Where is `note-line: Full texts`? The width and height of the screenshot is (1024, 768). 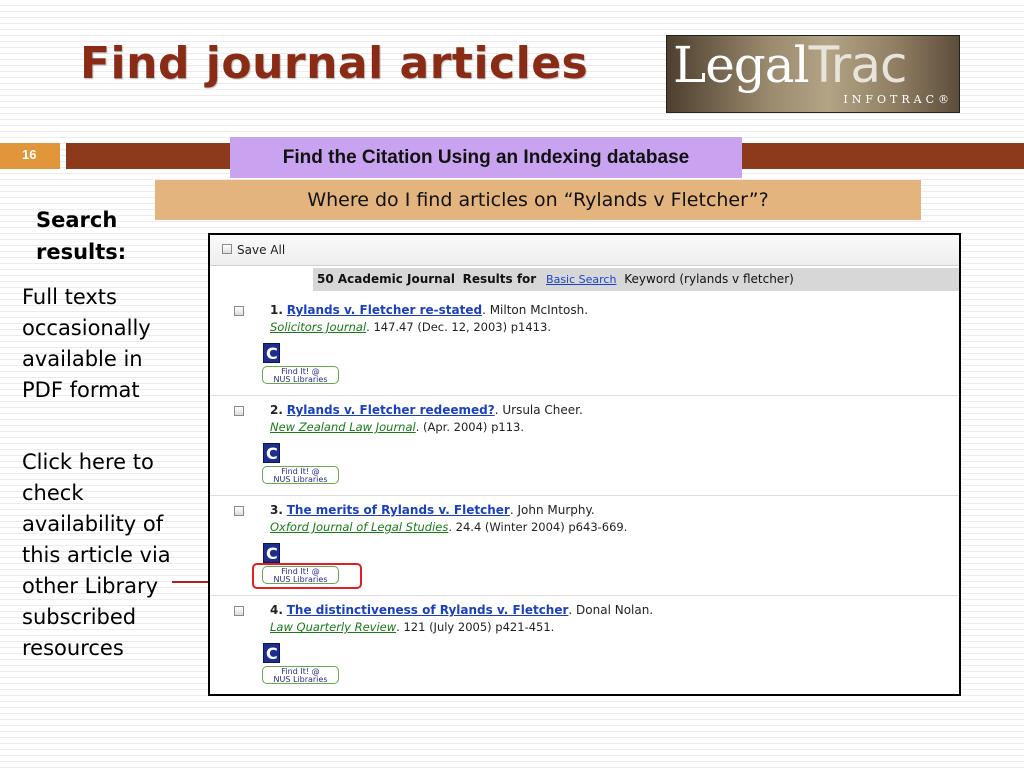
note-line: Full texts is located at coordinates (69, 297).